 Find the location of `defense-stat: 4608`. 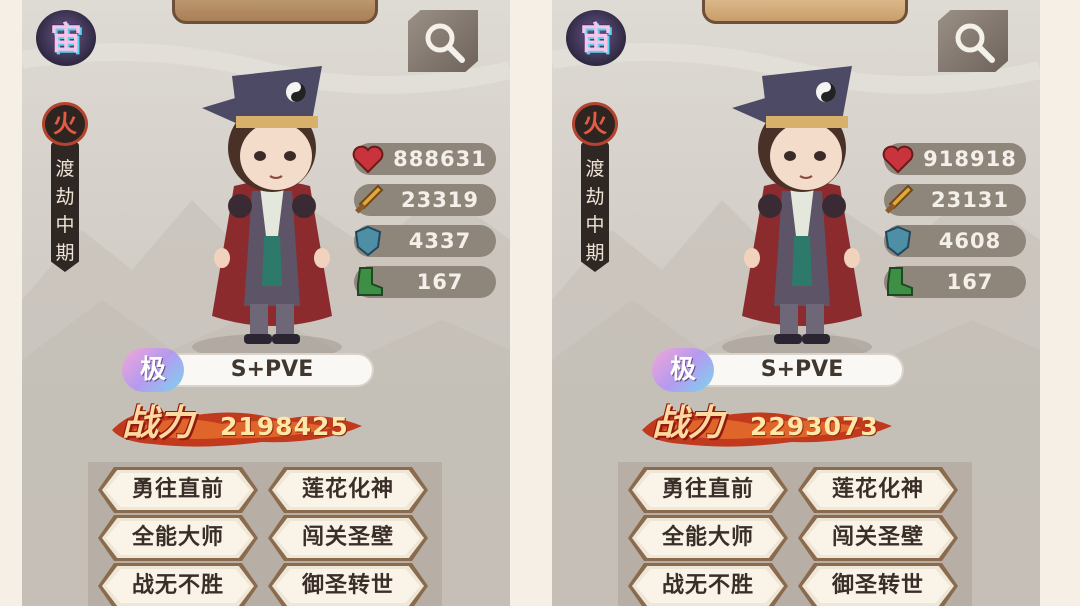

defense-stat: 4608 is located at coordinates (955, 241).